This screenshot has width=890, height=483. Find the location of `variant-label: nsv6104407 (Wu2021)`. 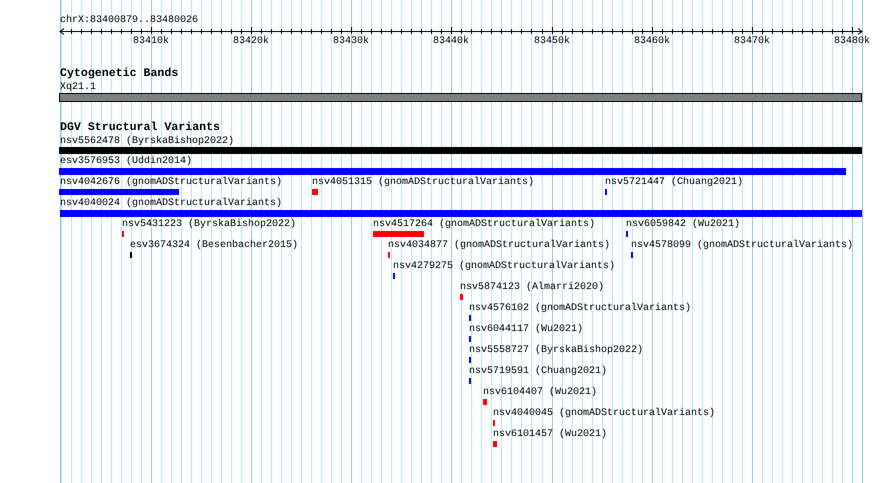

variant-label: nsv6104407 (Wu2021) is located at coordinates (540, 392).